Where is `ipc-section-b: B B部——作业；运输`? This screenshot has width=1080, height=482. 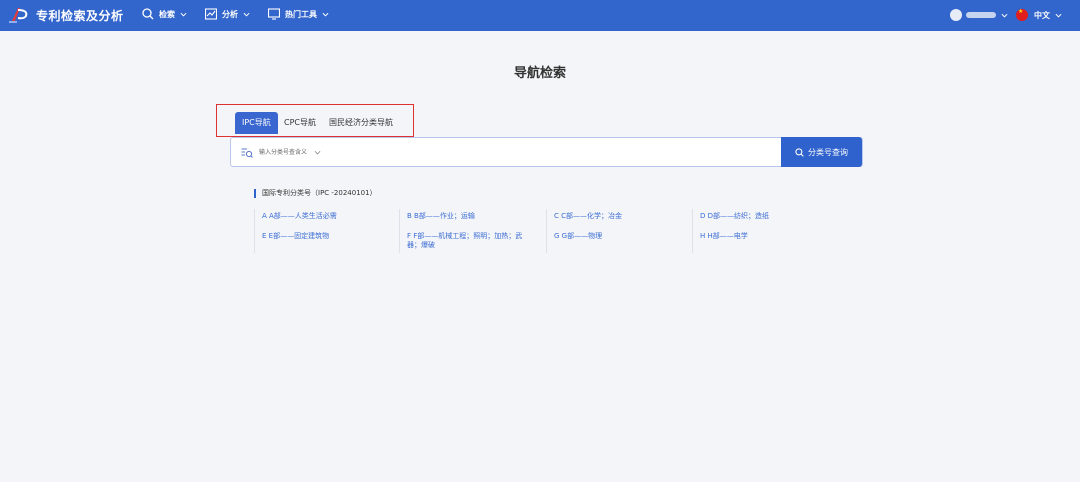 ipc-section-b: B B部——作业；运输 is located at coordinates (471, 216).